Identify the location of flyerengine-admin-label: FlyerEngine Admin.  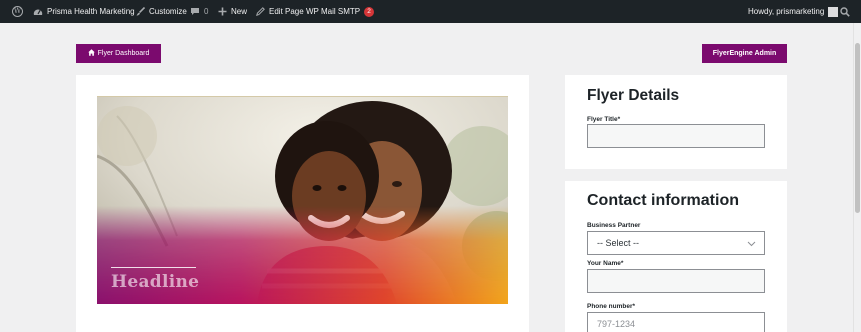
(744, 53).